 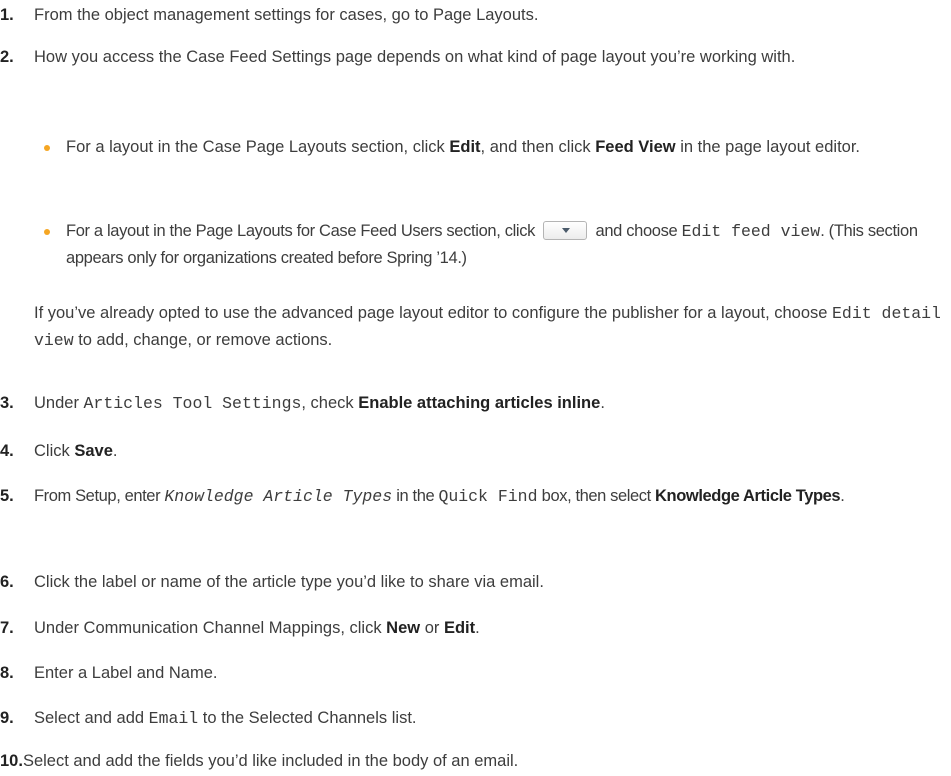 I want to click on ui-label: Save, so click(x=93, y=451).